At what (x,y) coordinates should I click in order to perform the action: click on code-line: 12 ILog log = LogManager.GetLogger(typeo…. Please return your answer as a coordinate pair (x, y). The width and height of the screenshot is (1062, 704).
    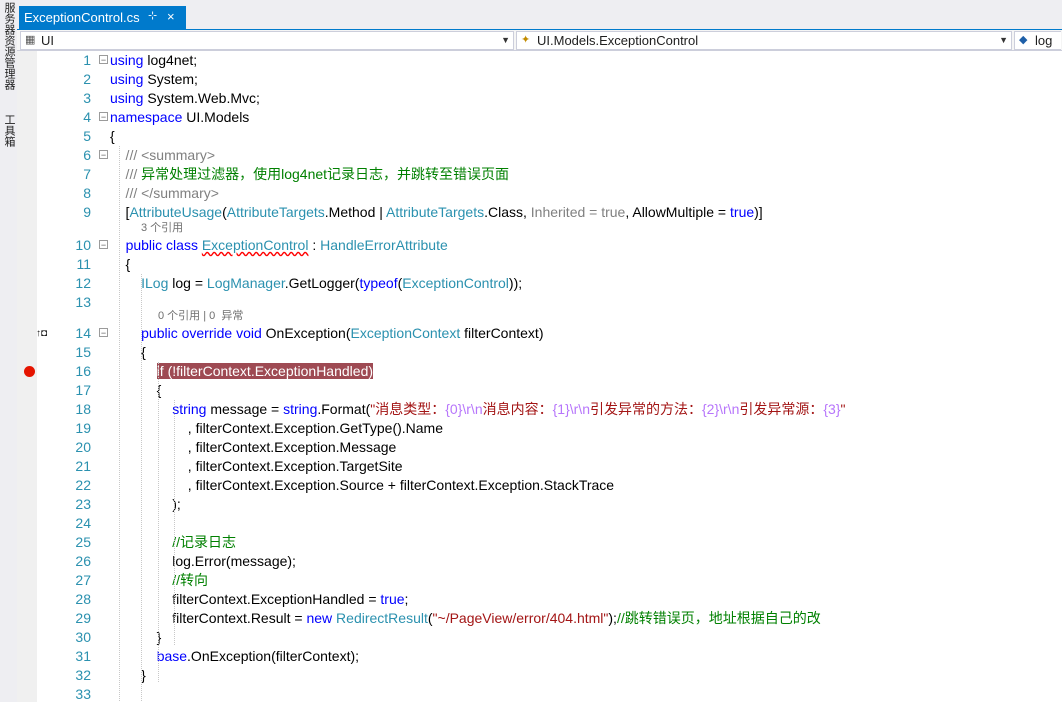
    Looking at the image, I should click on (539, 283).